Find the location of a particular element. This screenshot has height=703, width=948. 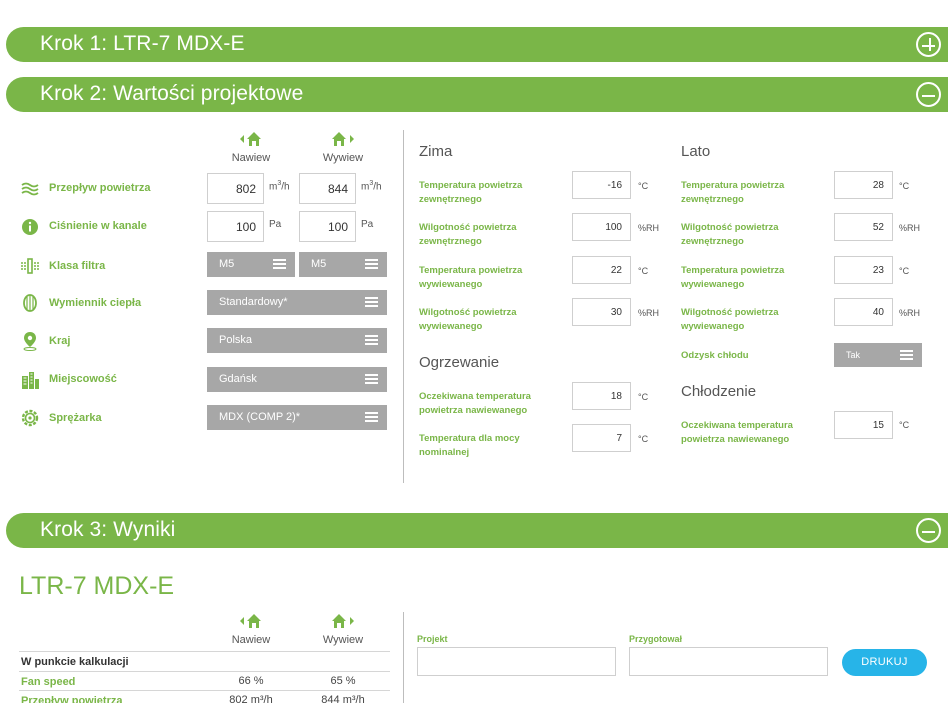

filter-label: Klasa filtra is located at coordinates (77, 266).